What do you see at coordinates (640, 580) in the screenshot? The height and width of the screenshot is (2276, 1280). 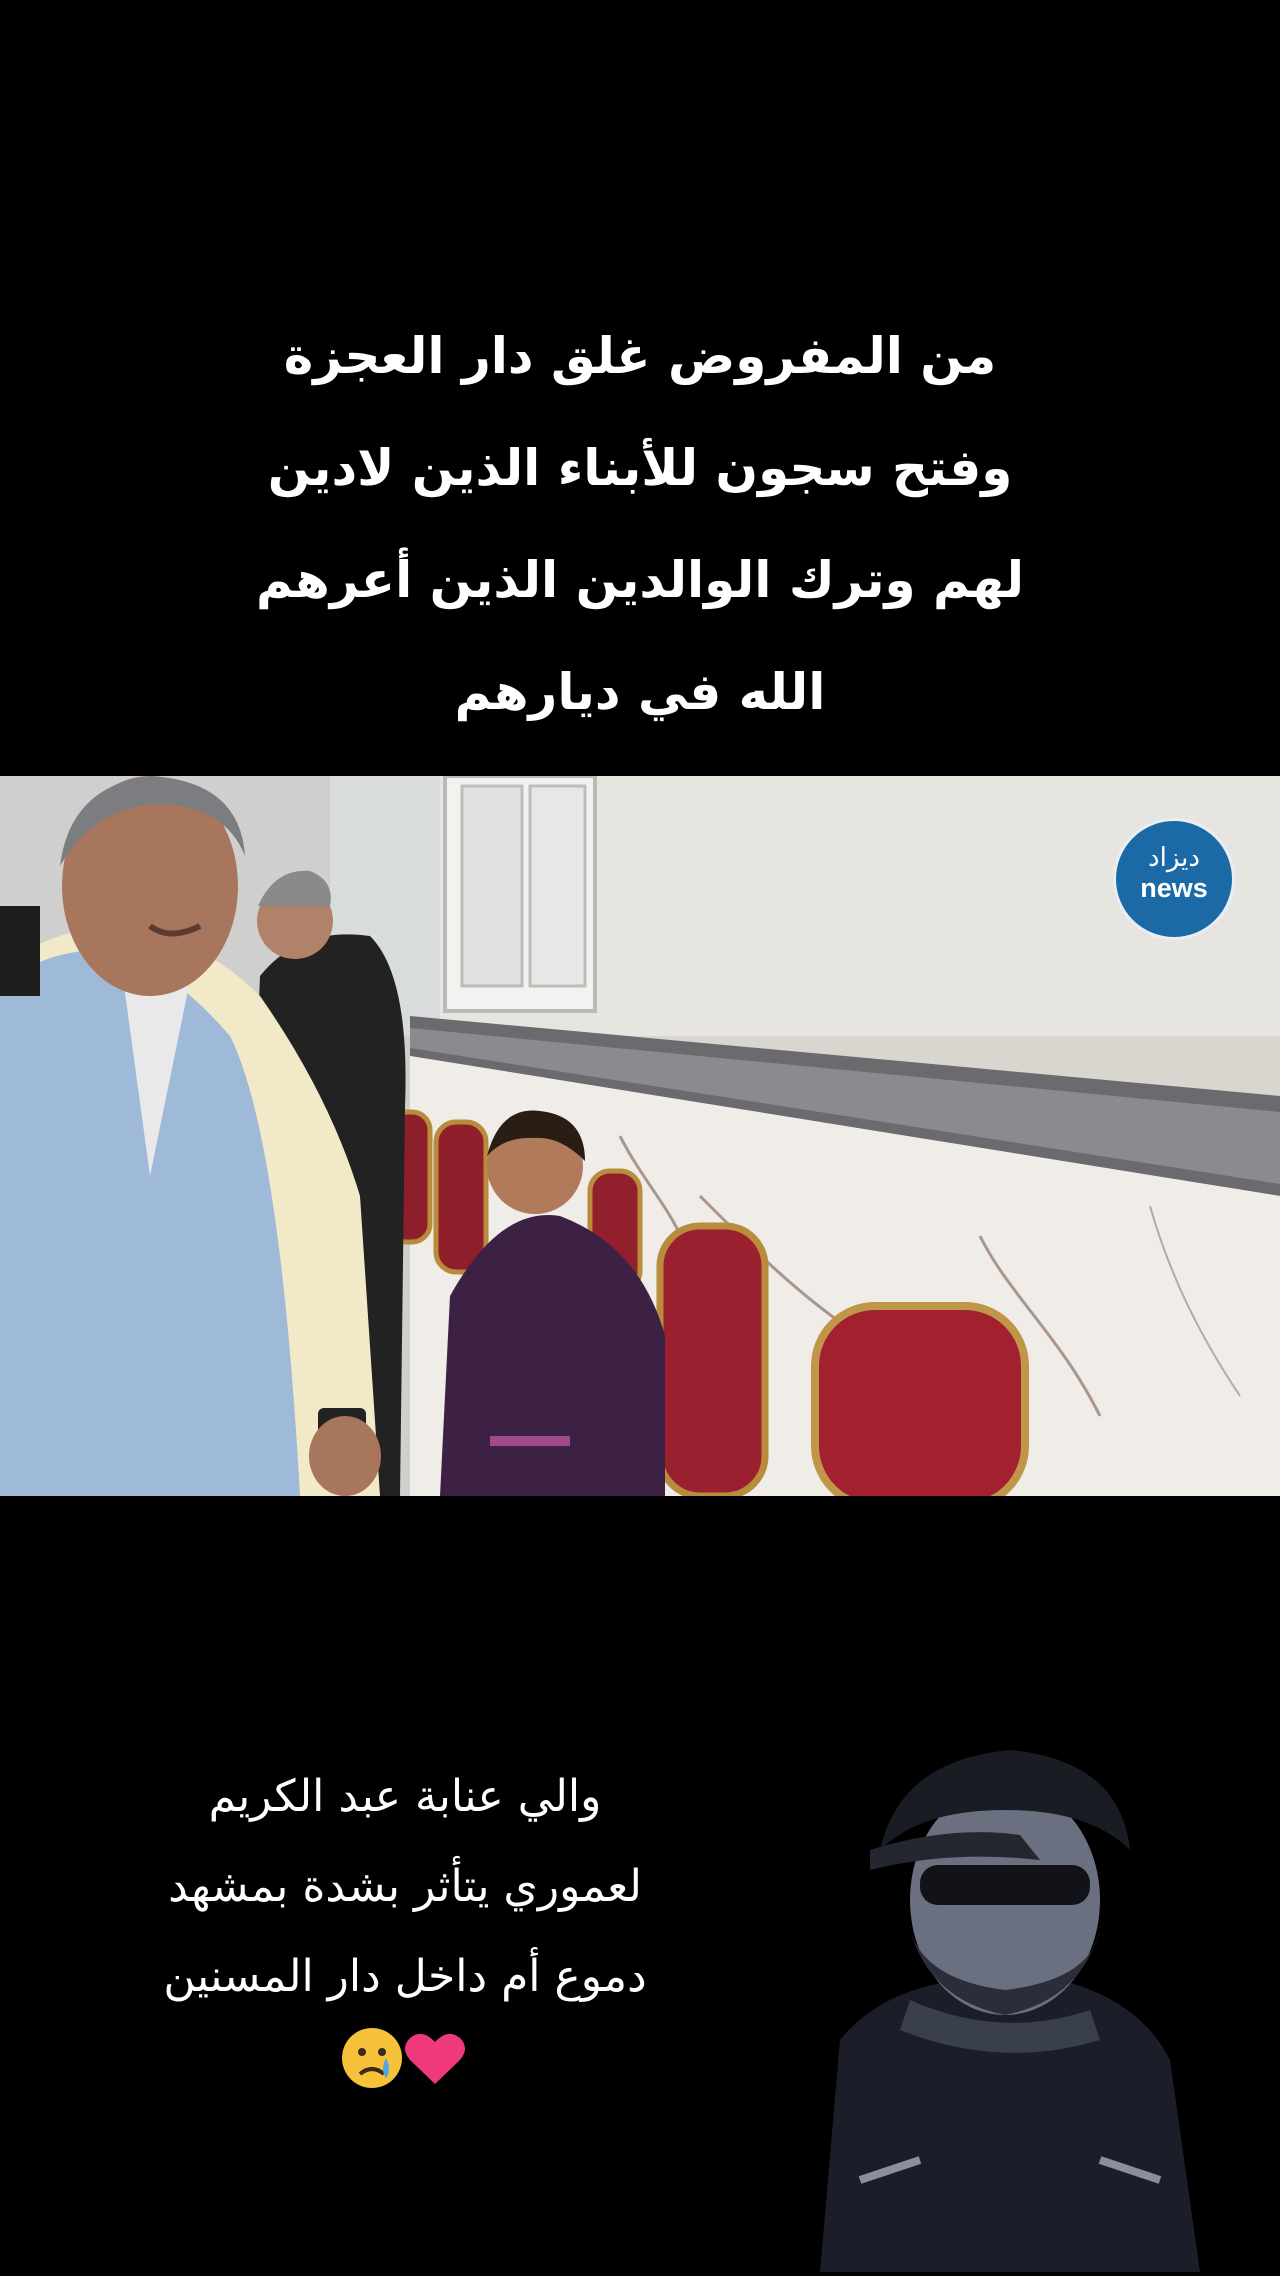 I see `top-caption-line-3: لهم وترك الوالدين الذين أعرهم` at bounding box center [640, 580].